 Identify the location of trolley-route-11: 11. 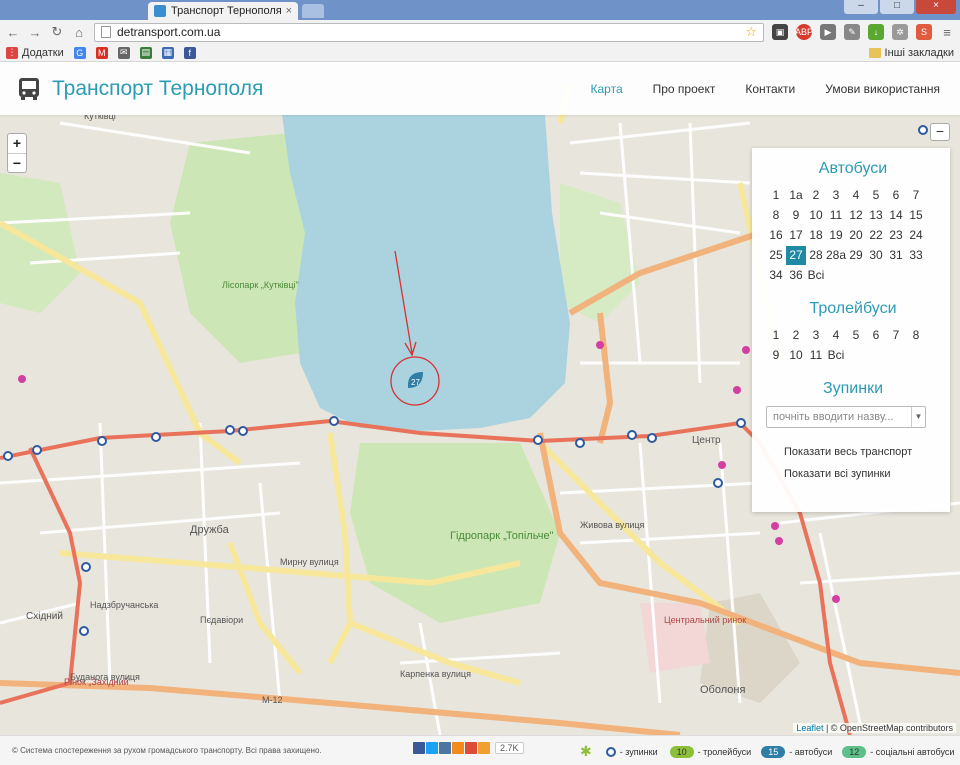
(816, 355).